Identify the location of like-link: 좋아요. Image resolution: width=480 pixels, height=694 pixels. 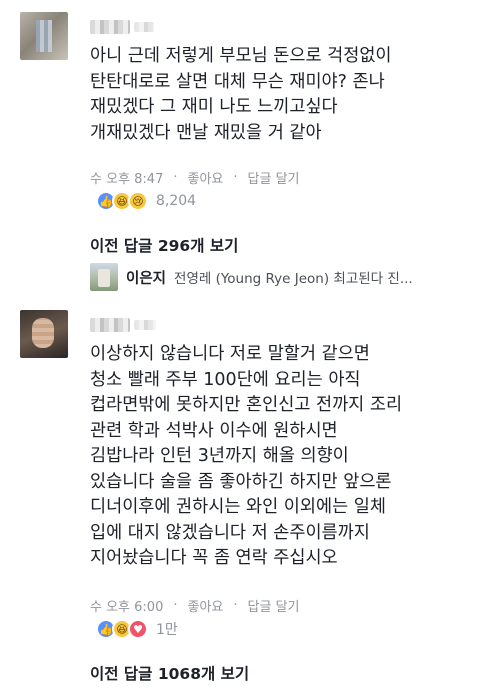
(205, 605).